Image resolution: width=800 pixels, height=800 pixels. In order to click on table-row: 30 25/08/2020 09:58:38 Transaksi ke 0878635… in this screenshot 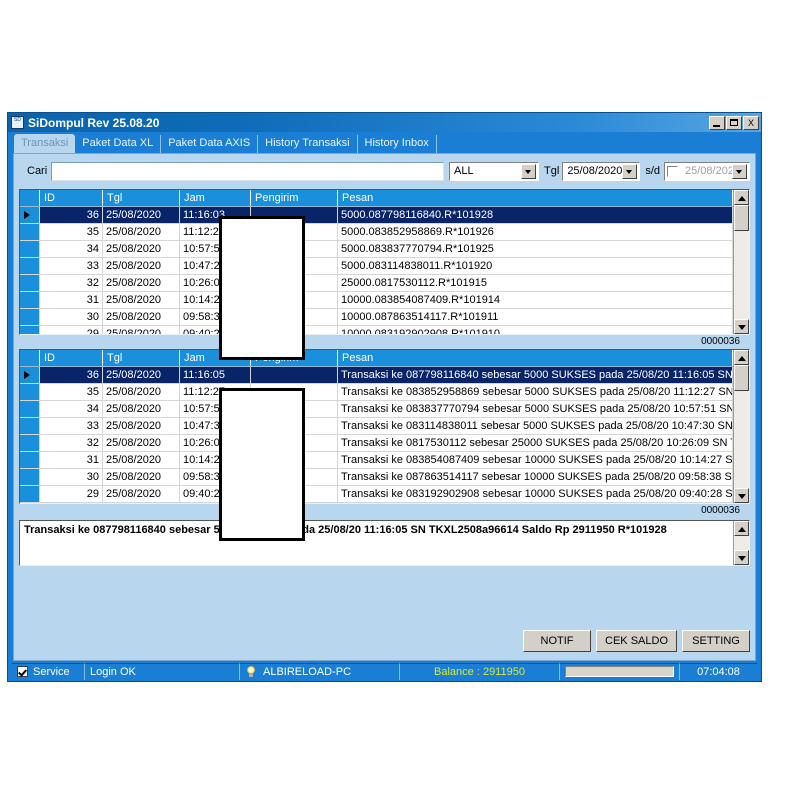, I will do `click(376, 477)`.